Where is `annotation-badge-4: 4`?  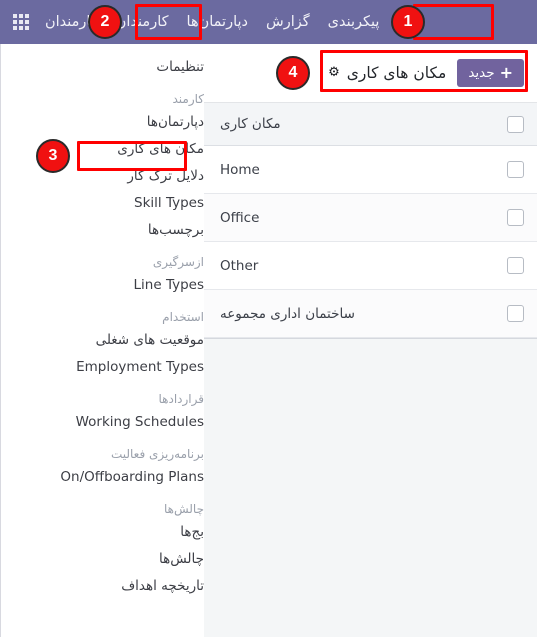 annotation-badge-4: 4 is located at coordinates (293, 73).